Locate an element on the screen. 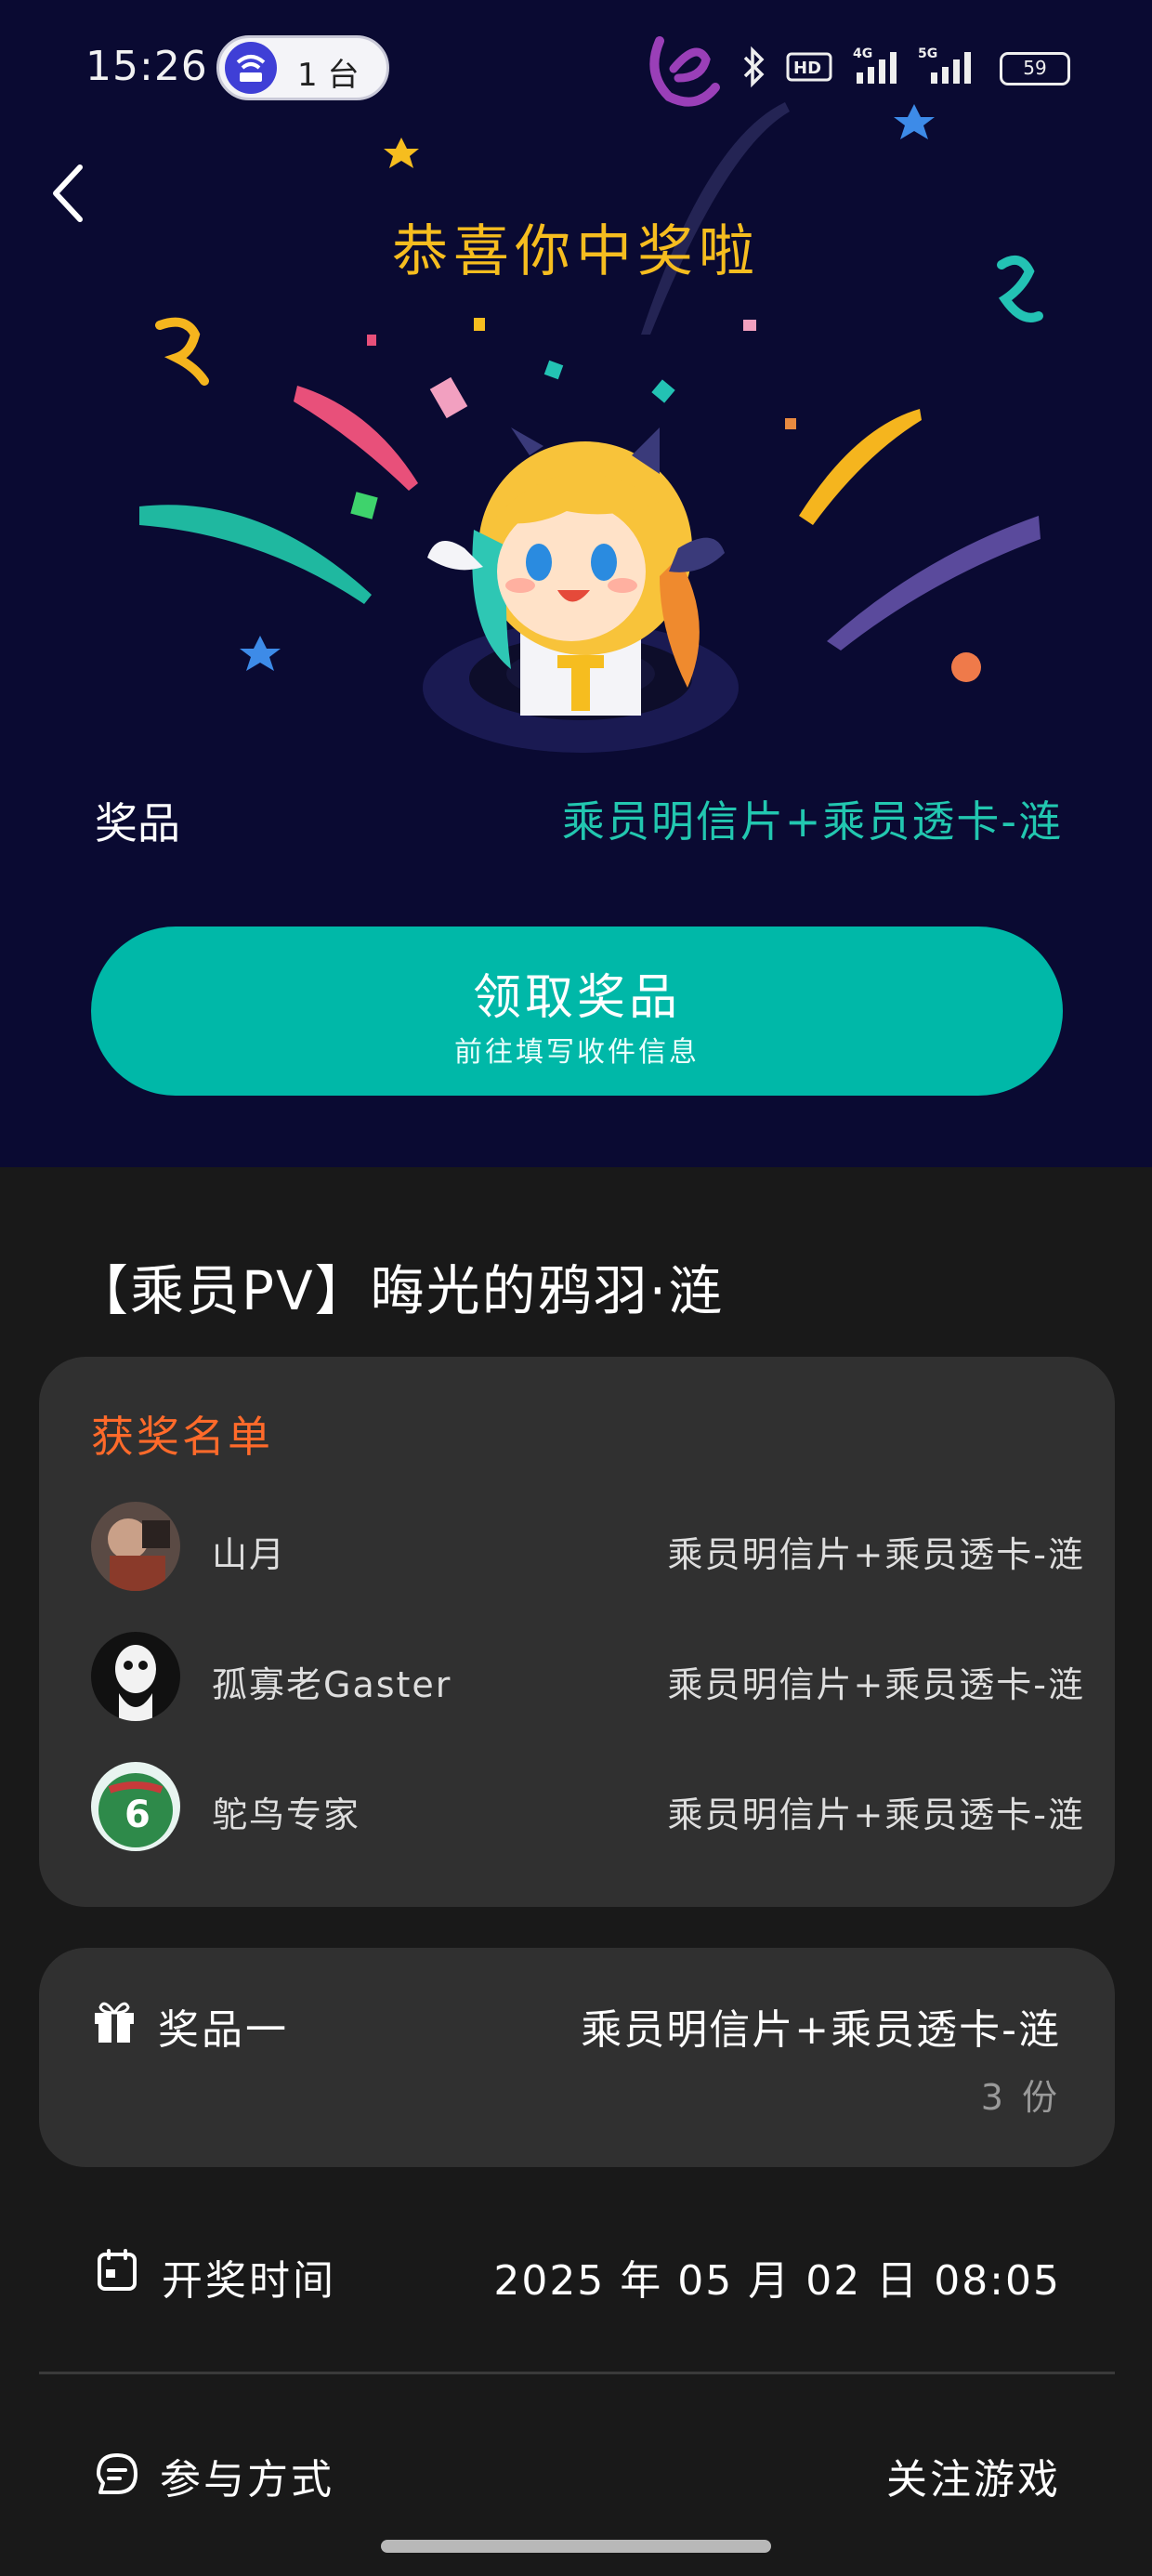 The image size is (1152, 2576). gift-icon is located at coordinates (114, 2022).